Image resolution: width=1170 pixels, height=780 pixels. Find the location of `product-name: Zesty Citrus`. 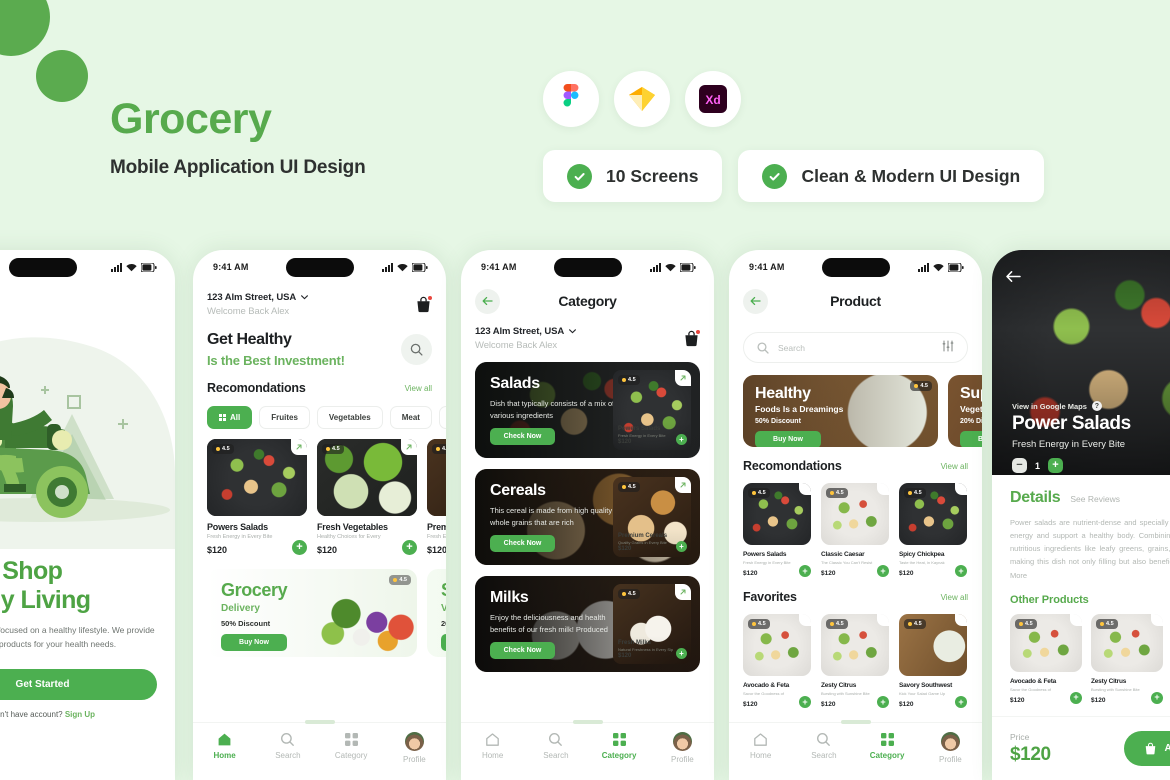

product-name: Zesty Citrus is located at coordinates (839, 685).